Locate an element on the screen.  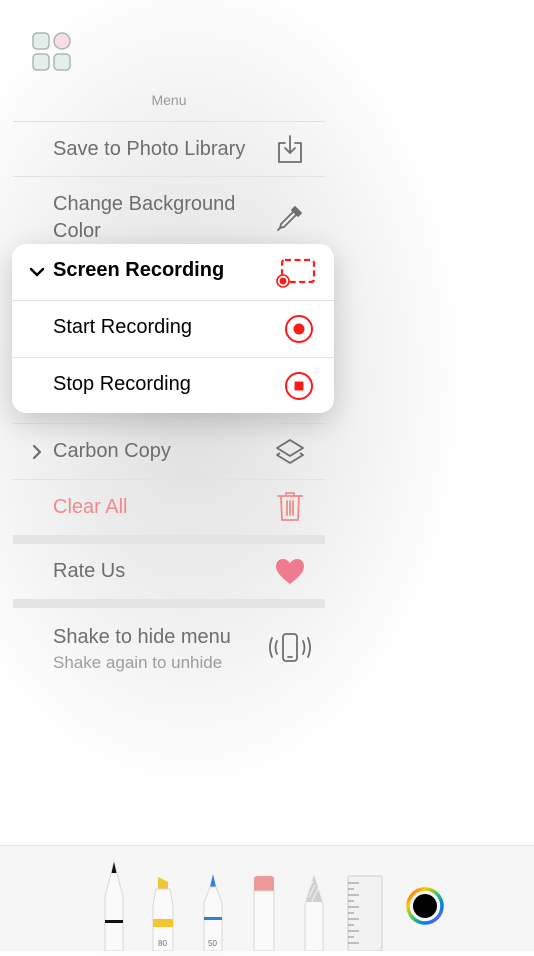
change-background-color-item: Change Background Color is located at coordinates (169, 210).